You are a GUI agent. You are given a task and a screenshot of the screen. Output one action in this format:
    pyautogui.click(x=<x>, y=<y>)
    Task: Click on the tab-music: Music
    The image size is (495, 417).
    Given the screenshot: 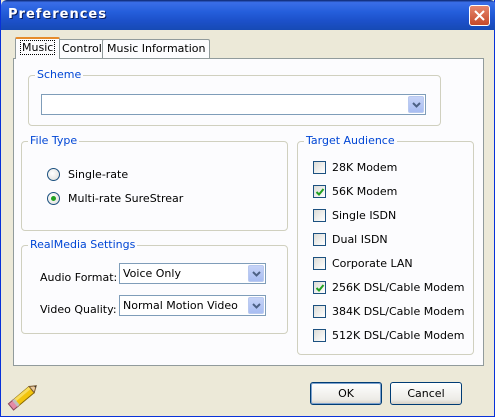 What is the action you would take?
    pyautogui.click(x=38, y=48)
    